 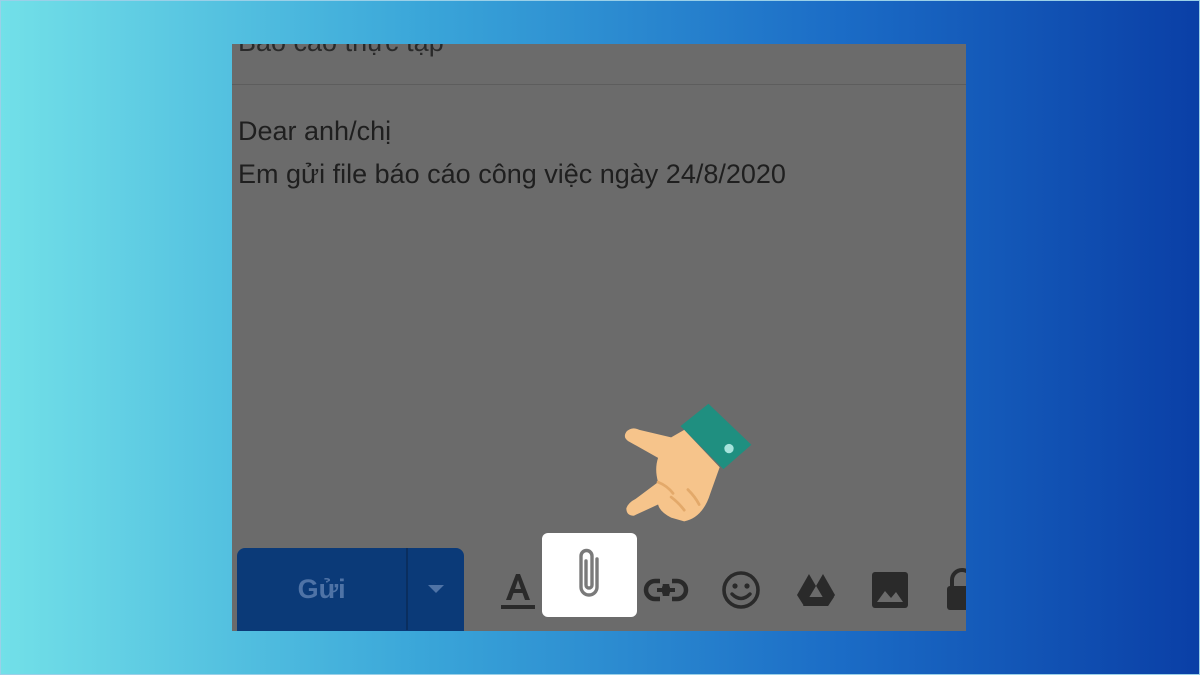 I want to click on drive-button, so click(x=816, y=590).